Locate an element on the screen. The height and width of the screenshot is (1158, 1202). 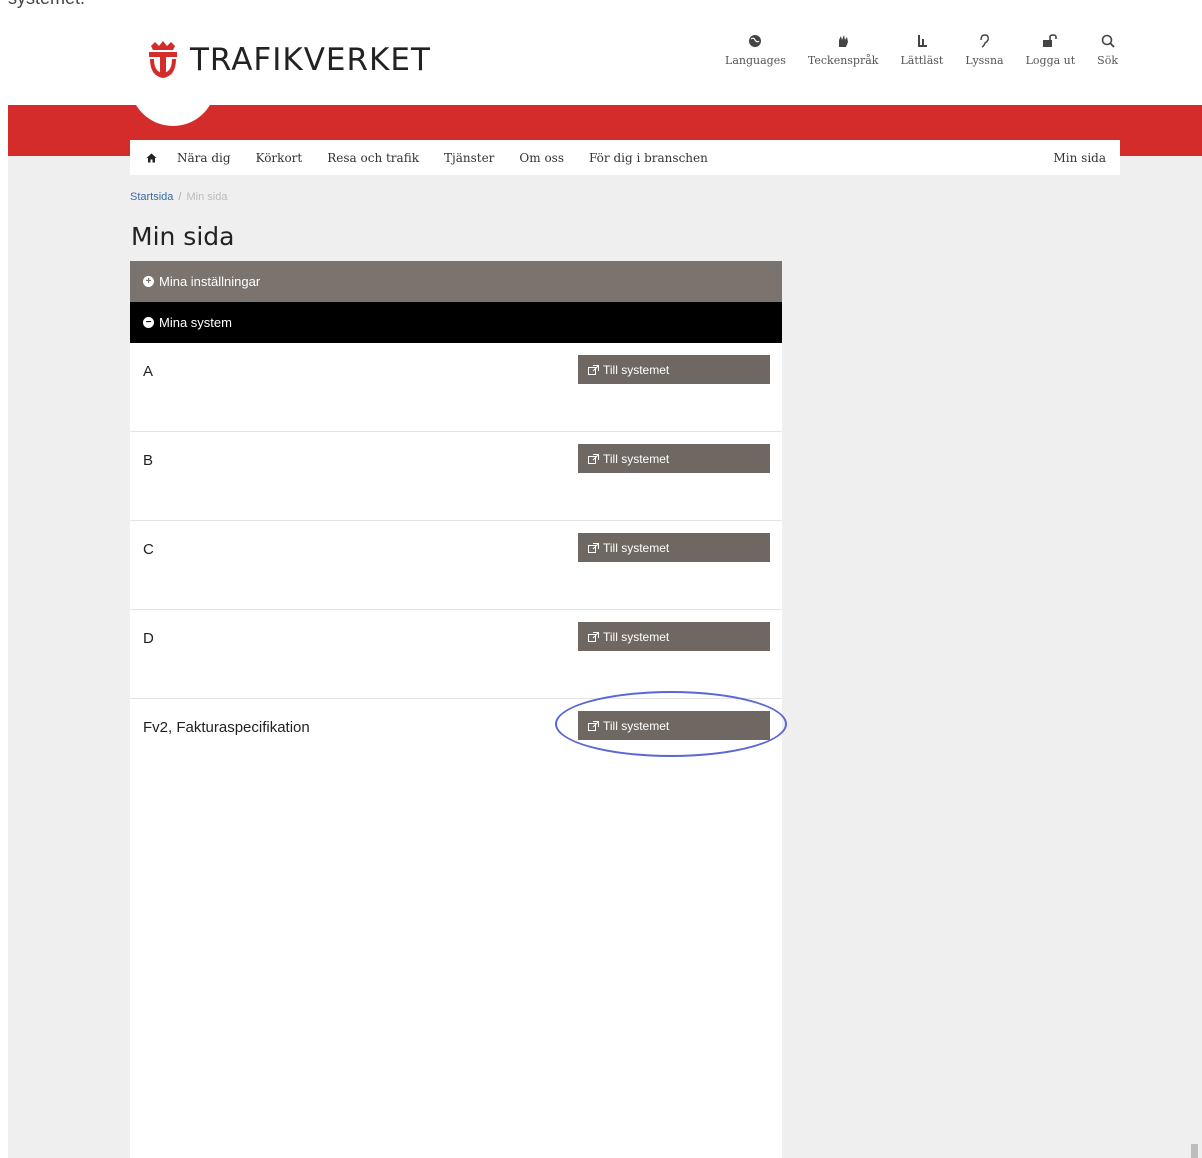
page-title: Min sida is located at coordinates (183, 236).